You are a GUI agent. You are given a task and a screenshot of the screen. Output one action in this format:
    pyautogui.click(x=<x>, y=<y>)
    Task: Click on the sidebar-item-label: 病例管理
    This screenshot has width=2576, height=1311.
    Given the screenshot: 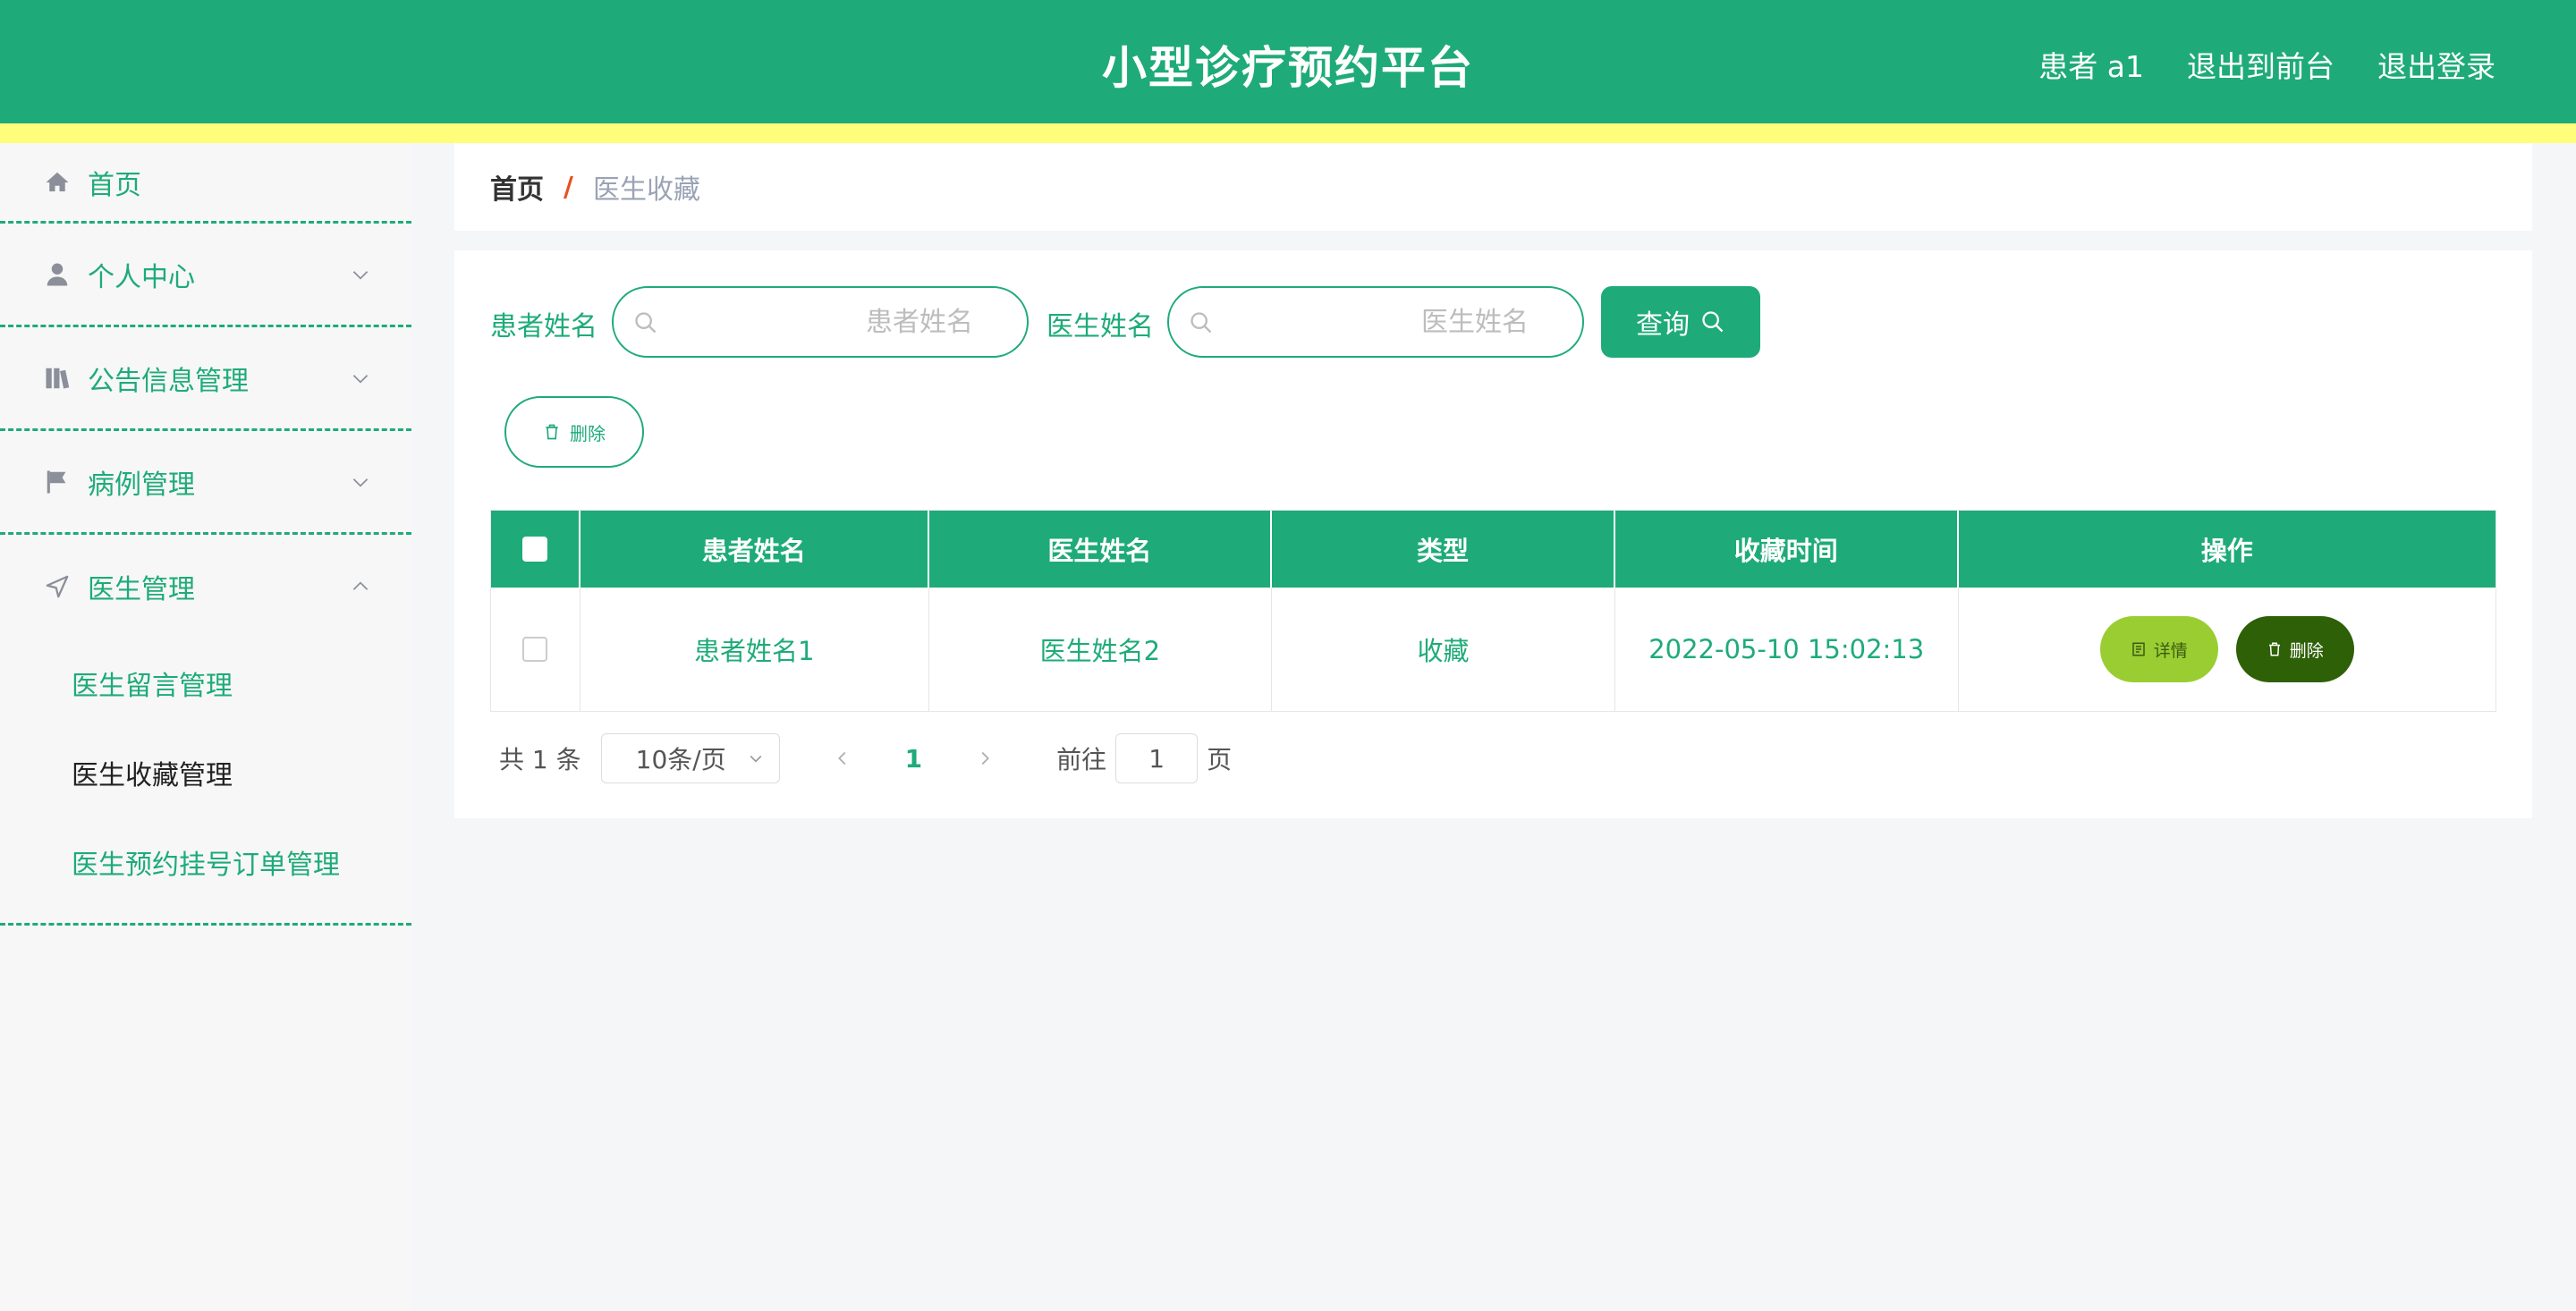 What is the action you would take?
    pyautogui.click(x=141, y=485)
    